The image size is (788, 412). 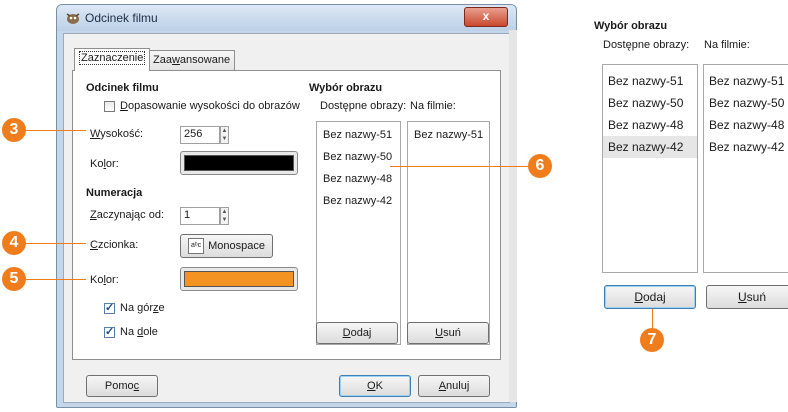 What do you see at coordinates (448, 233) in the screenshot?
I see `on-film-list: Bez nazwy-51` at bounding box center [448, 233].